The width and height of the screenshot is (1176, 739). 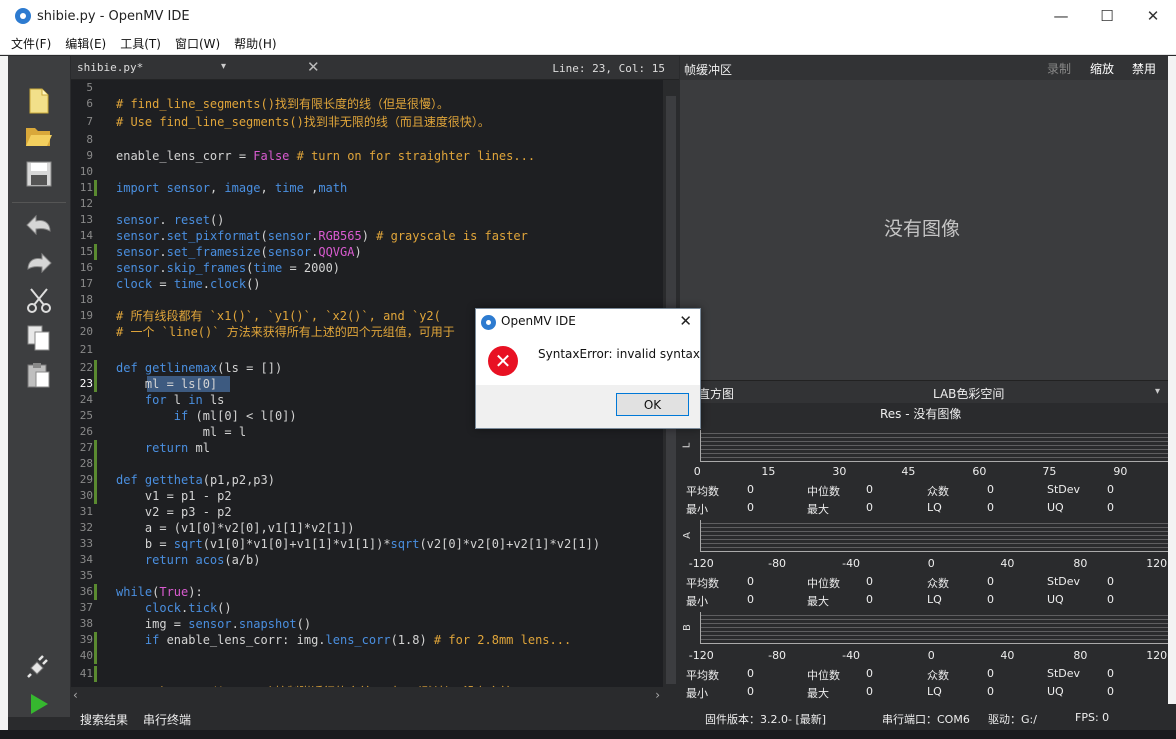 I want to click on disable-button: 禁用, so click(x=1144, y=68).